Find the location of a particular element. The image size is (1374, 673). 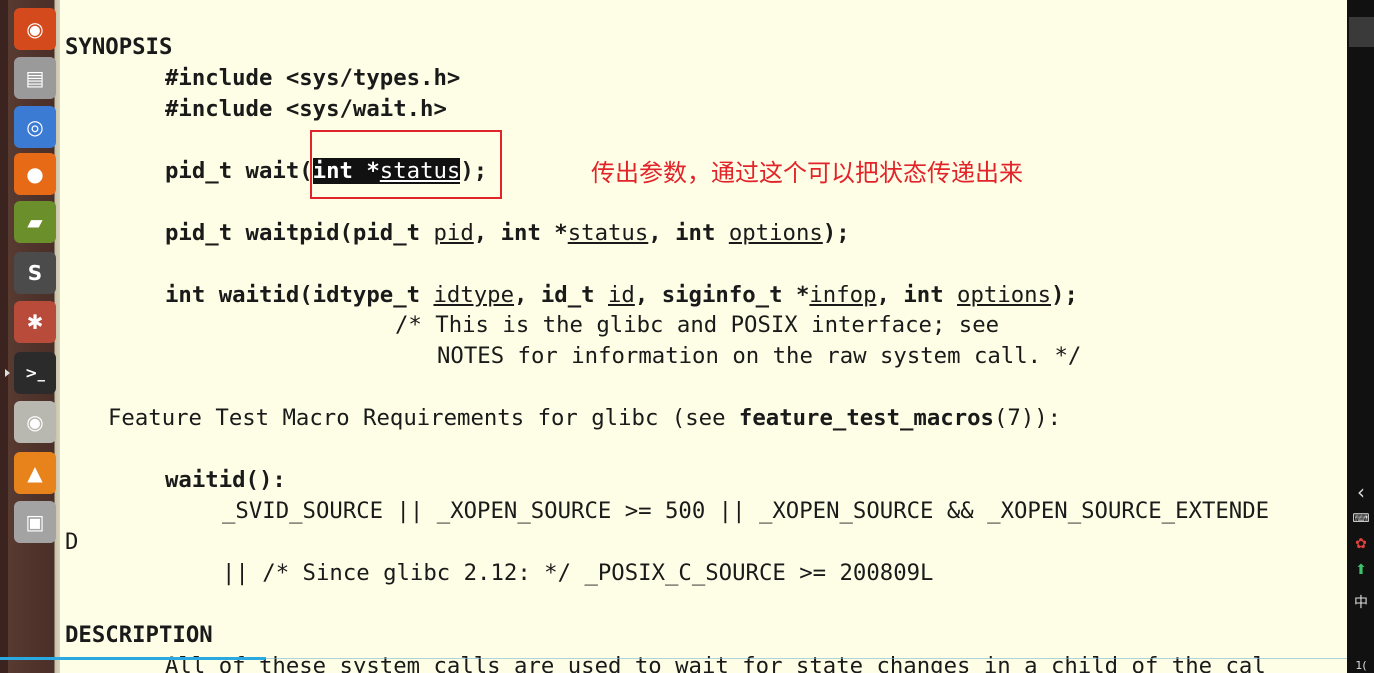

update-arrow-icon: ⬆ is located at coordinates (1361, 570).